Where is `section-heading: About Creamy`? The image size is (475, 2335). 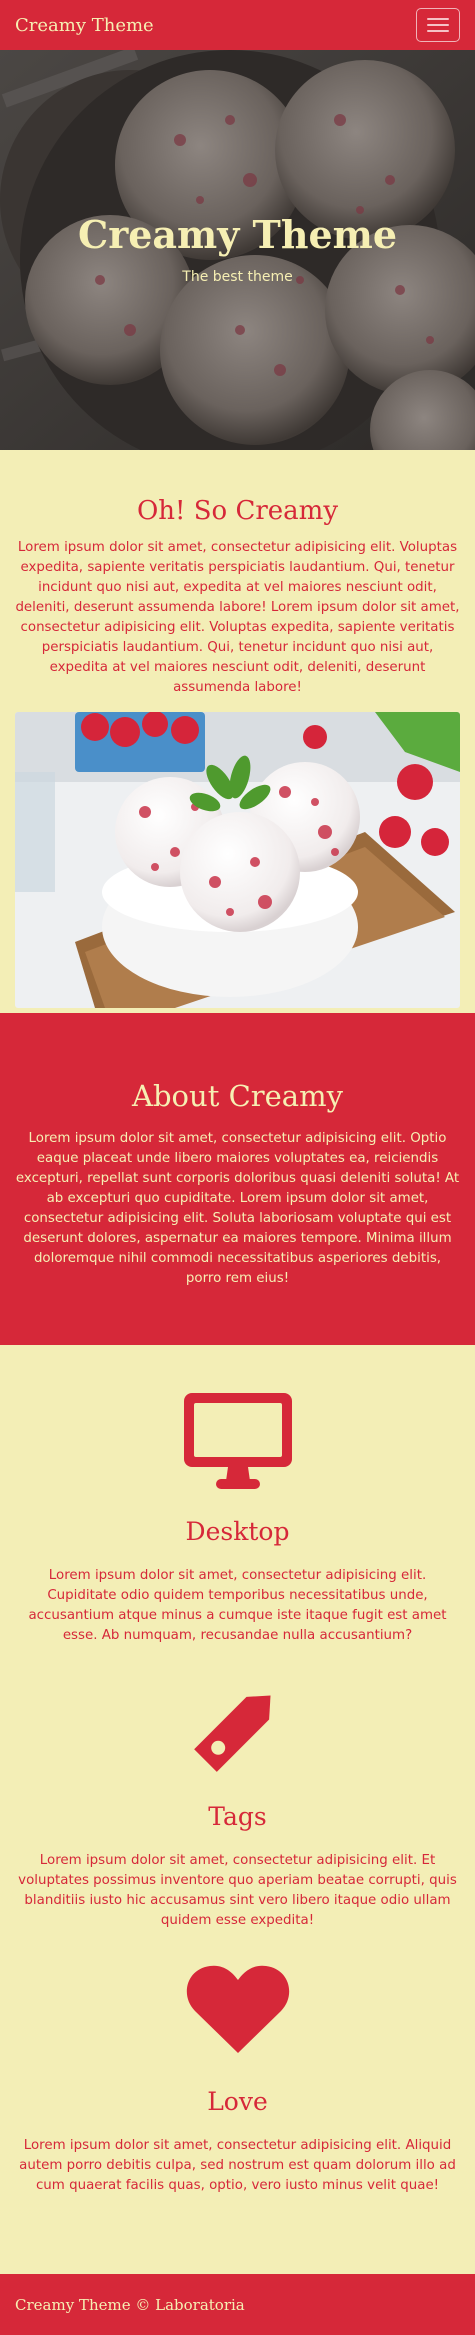
section-heading: About Creamy is located at coordinates (237, 1096).